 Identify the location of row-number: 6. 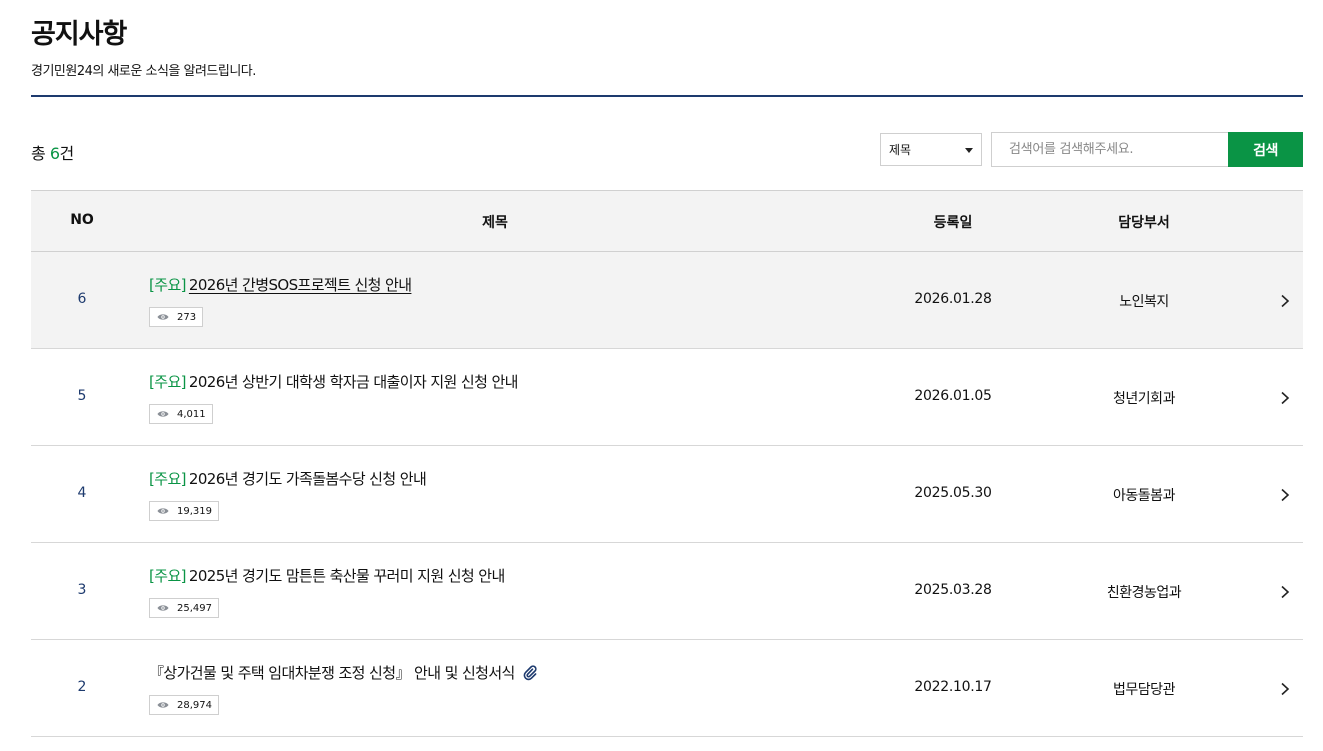
(82, 299).